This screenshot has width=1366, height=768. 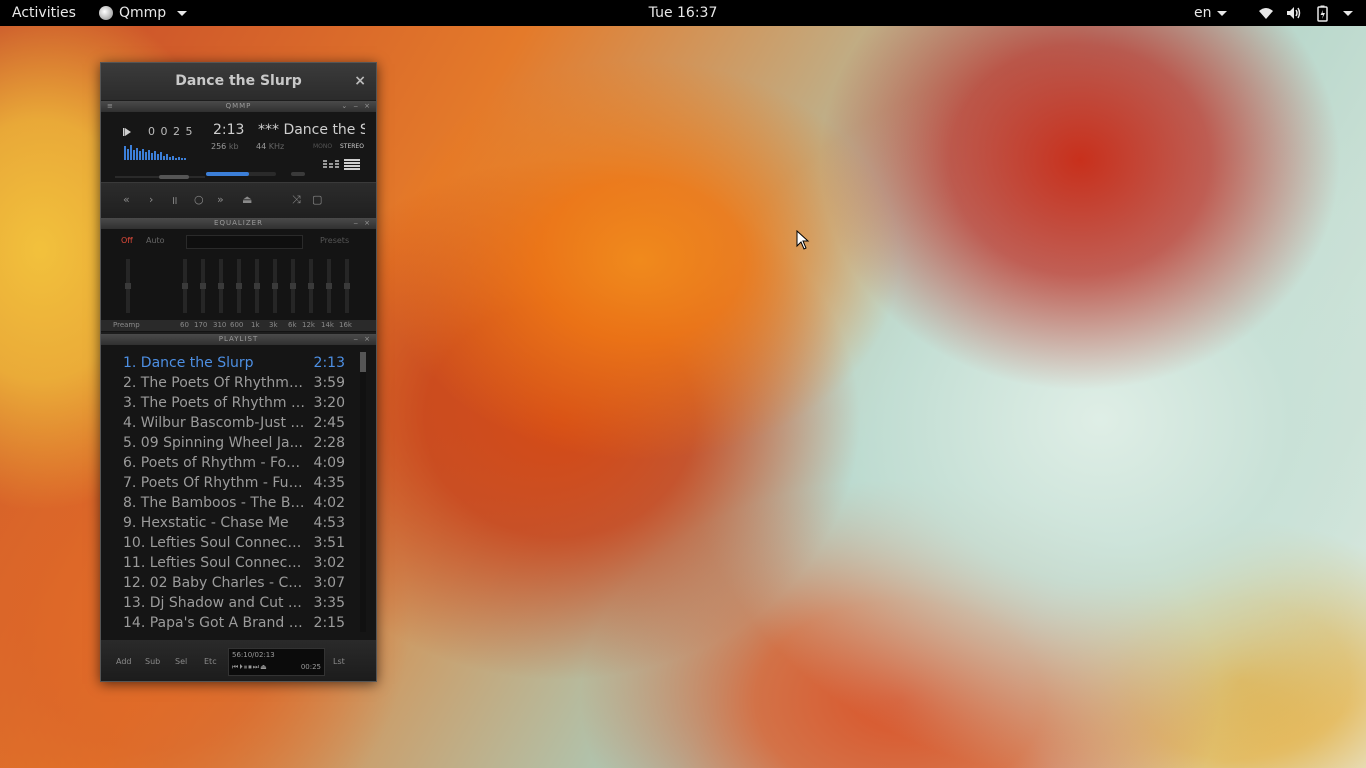 I want to click on stop-button: ○, so click(x=199, y=199).